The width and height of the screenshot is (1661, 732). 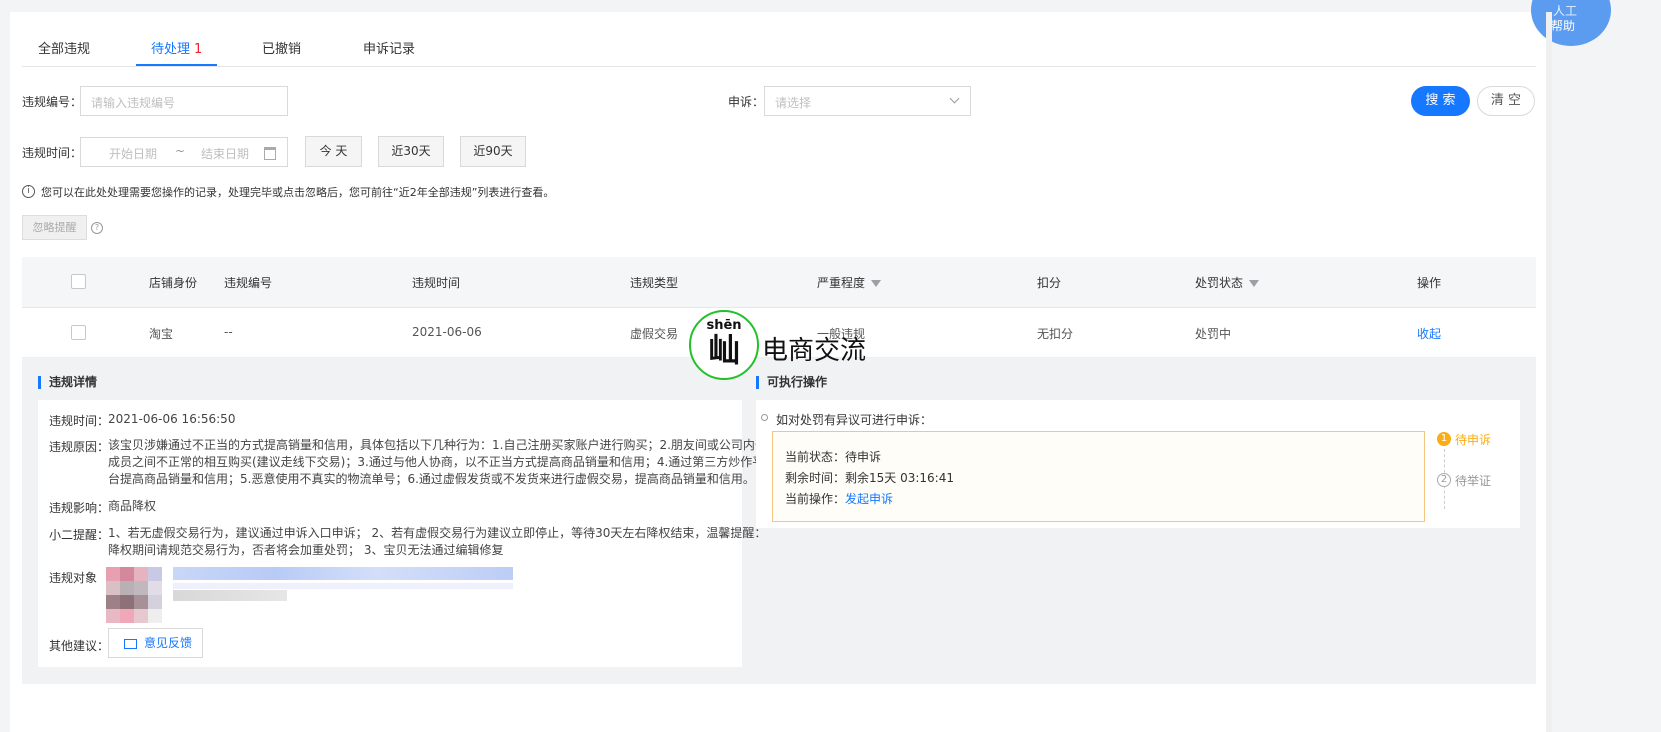 I want to click on detail-tip-key: 小二提醒：, so click(x=79, y=535).